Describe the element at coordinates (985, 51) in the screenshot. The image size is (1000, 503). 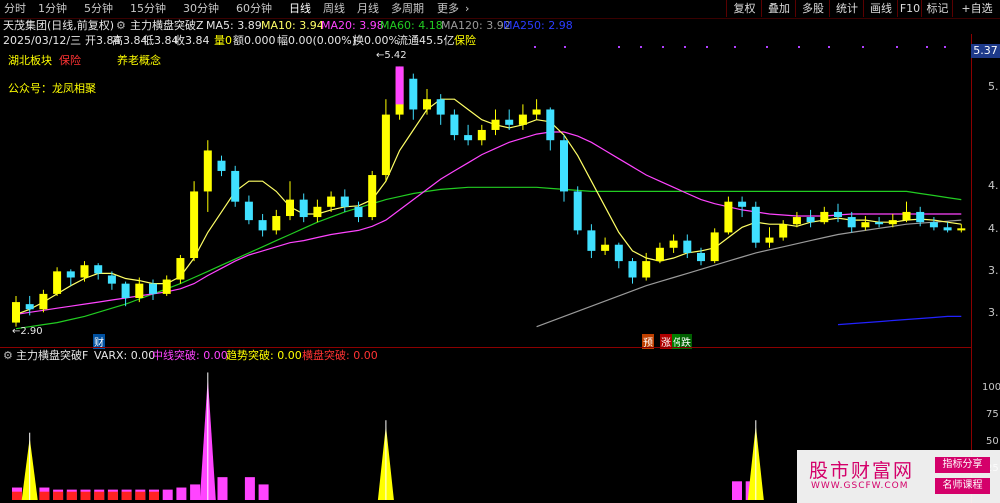
I see `current-price-badge: 5.37` at that location.